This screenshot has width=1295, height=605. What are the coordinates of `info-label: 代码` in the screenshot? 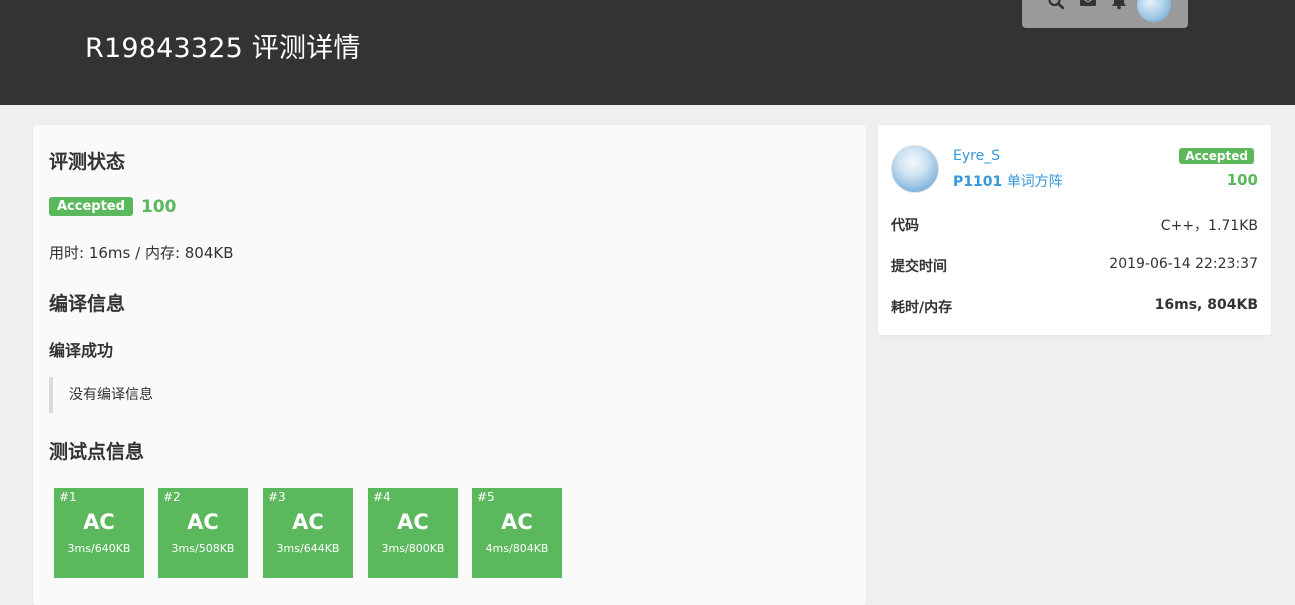 It's located at (905, 226).